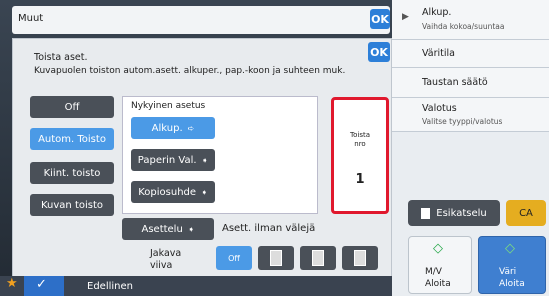 The image size is (549, 296). Describe the element at coordinates (12, 283) in the screenshot. I see `star-icon: ★` at that location.